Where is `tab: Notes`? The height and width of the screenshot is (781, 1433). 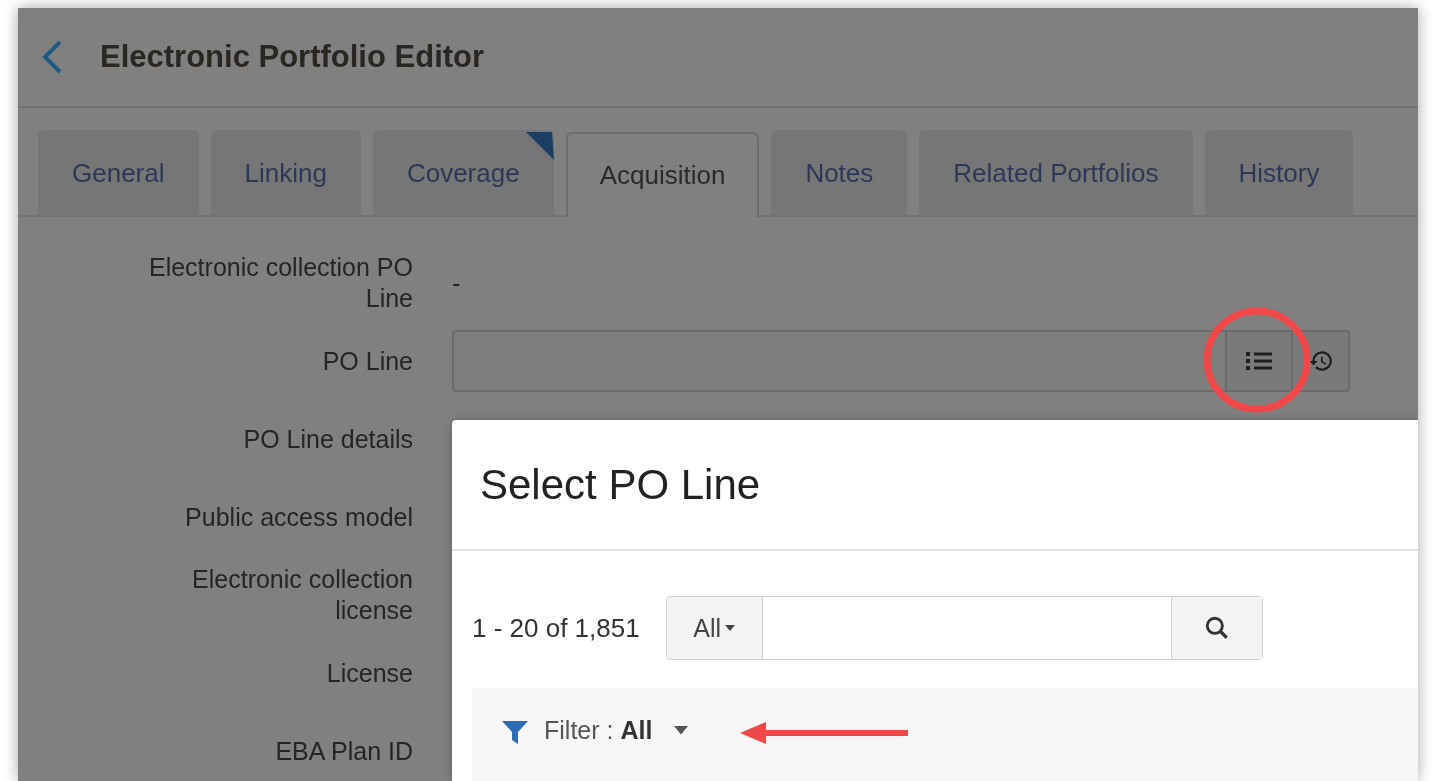 tab: Notes is located at coordinates (839, 172).